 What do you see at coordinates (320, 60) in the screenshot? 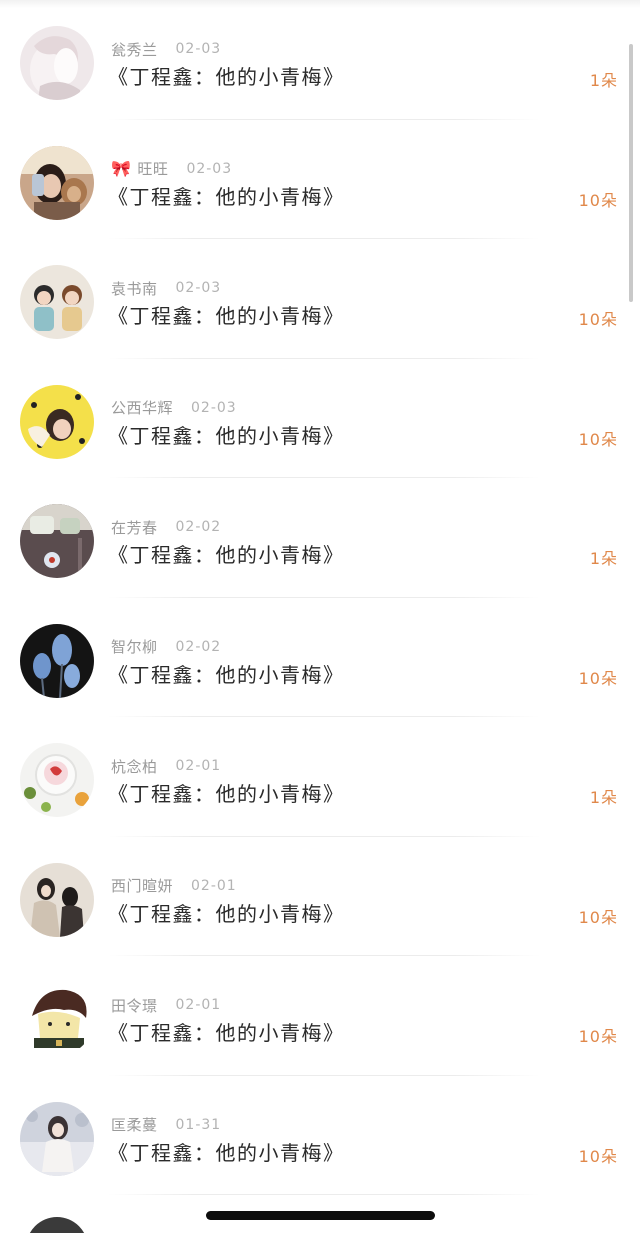
I see `list-item: 瓮秀兰 02-03 《丁程鑫：他的小青梅》 1朵` at bounding box center [320, 60].